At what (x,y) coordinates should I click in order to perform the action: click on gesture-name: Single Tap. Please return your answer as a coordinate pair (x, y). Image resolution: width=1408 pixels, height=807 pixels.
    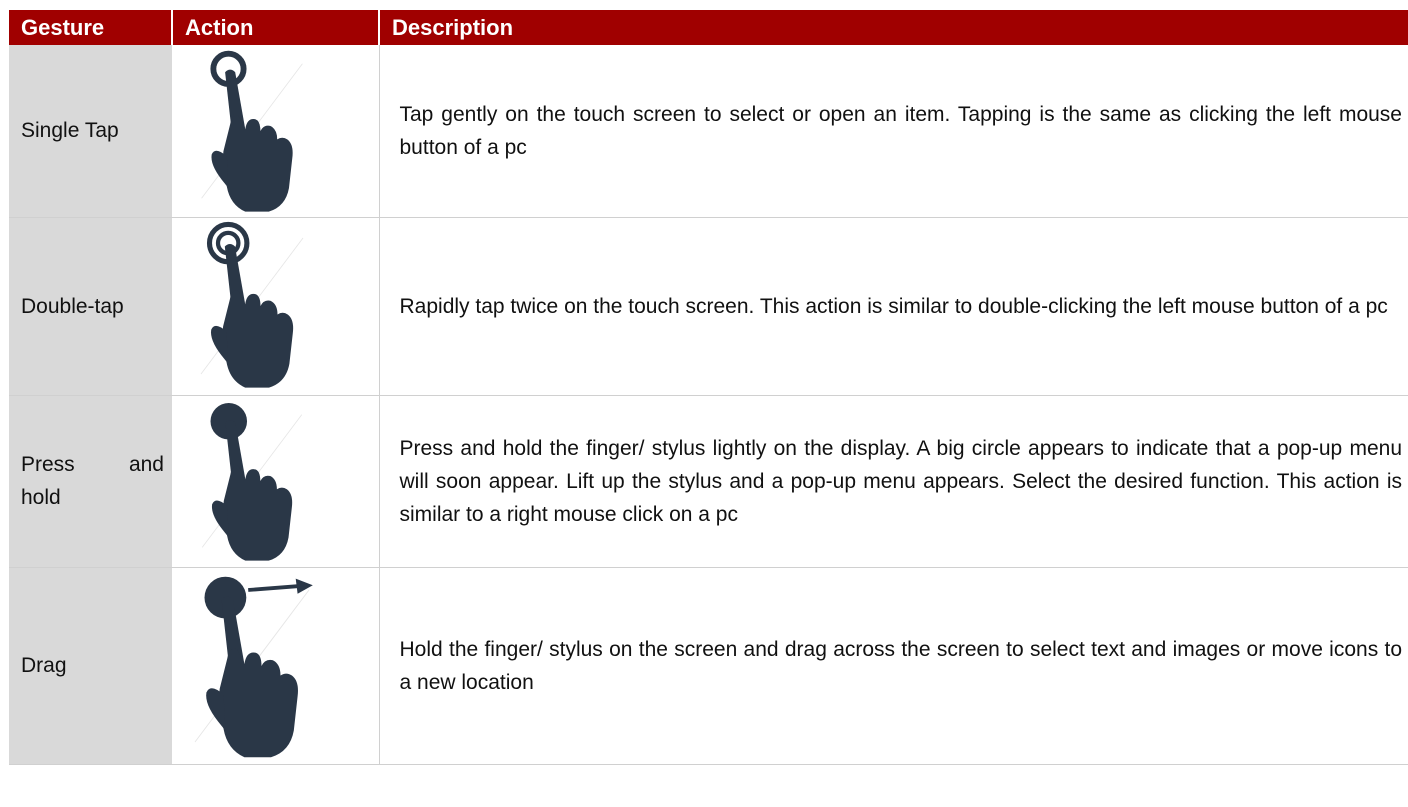
    Looking at the image, I should click on (90, 131).